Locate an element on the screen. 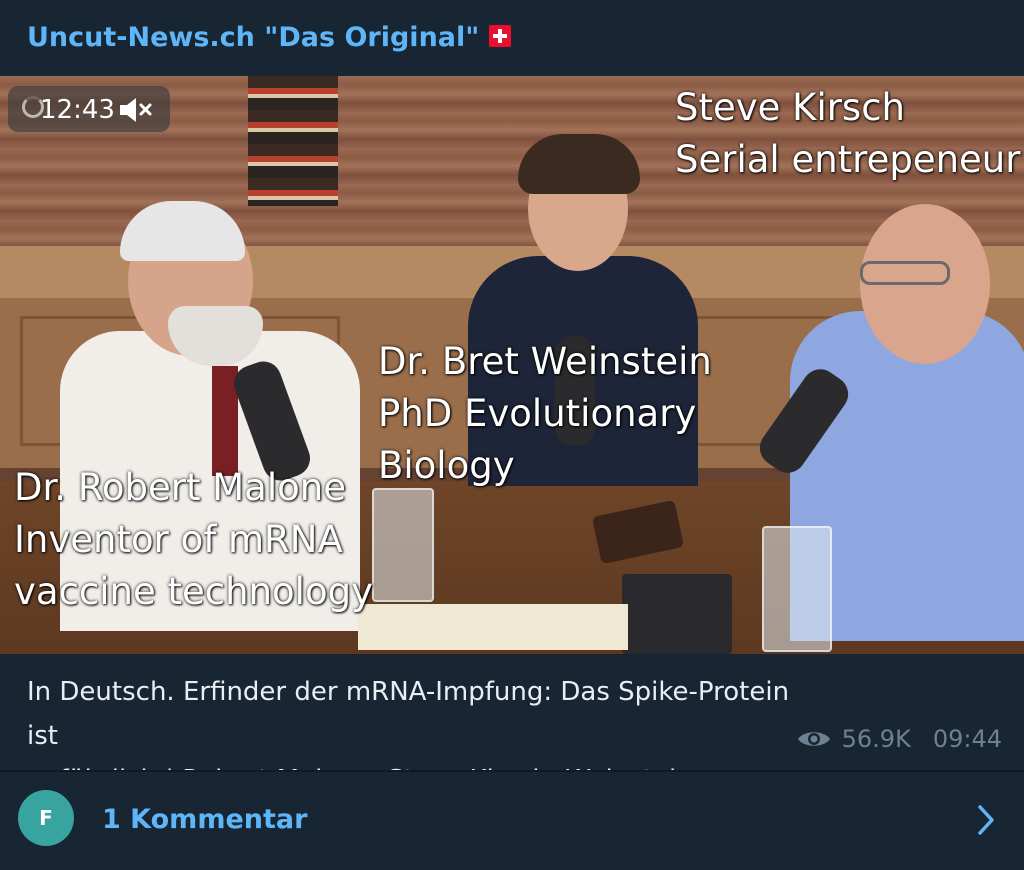 The image size is (1024, 870). video-duration: 12:43 is located at coordinates (77, 110).